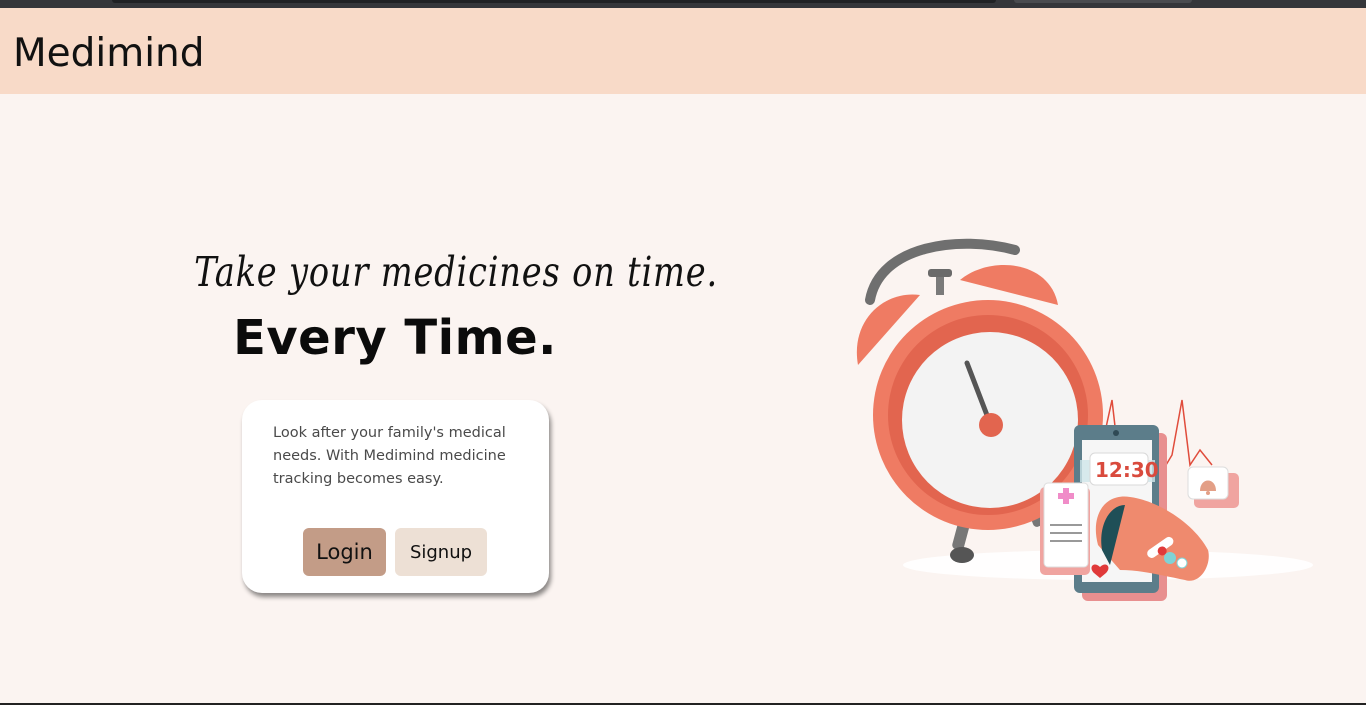 This screenshot has width=1366, height=705. I want to click on login-button: Login, so click(344, 552).